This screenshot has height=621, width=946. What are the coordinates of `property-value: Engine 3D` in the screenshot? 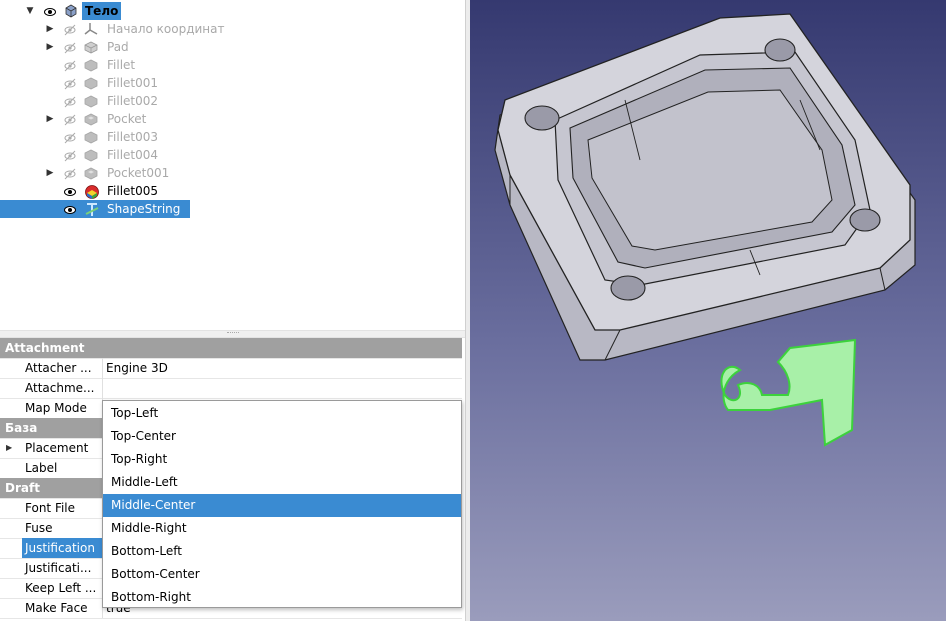 It's located at (135, 368).